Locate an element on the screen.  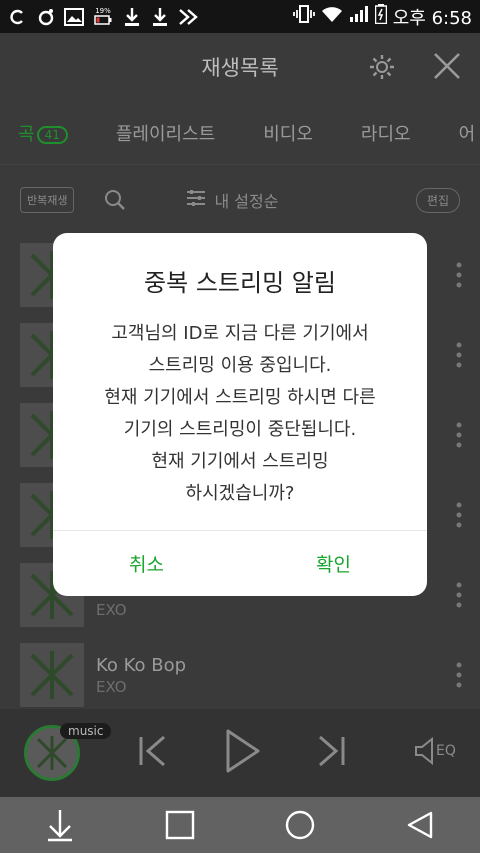
tab-bar: 곡 41 플레이리스트 비디오 라디오 어 is located at coordinates (240, 133).